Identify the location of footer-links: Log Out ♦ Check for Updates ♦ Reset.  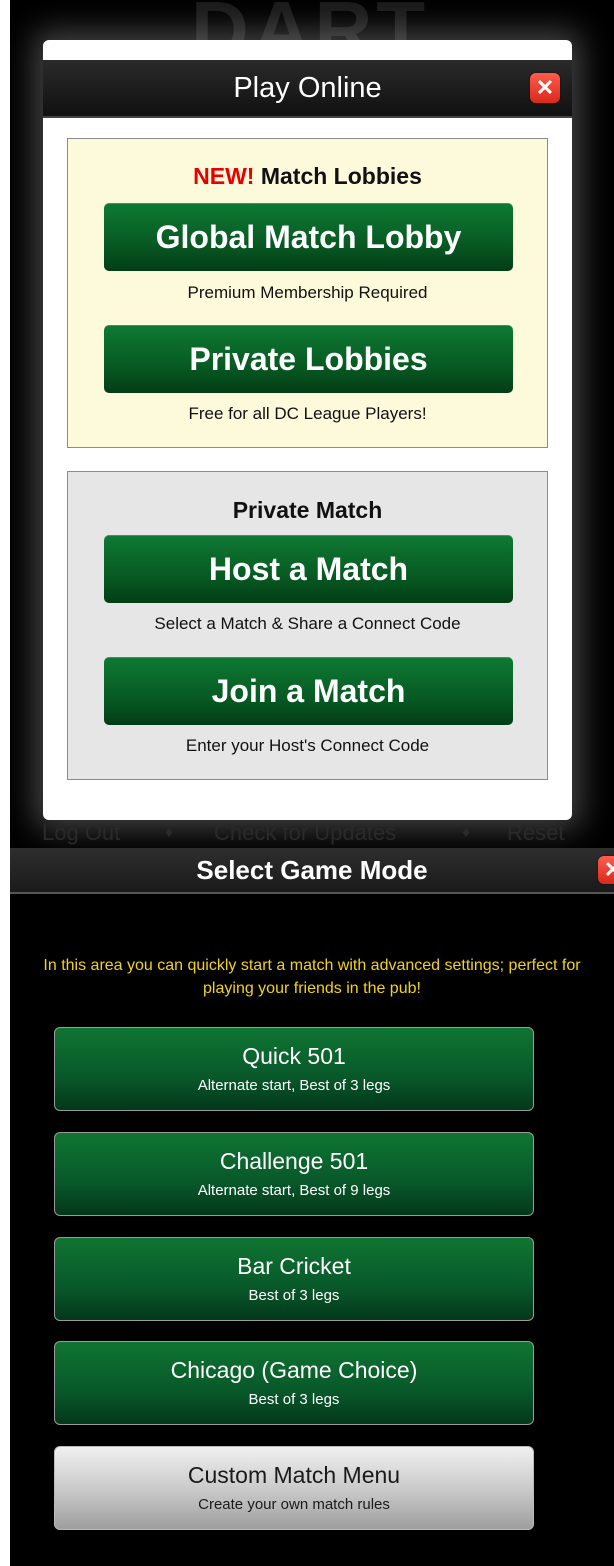
(312, 833).